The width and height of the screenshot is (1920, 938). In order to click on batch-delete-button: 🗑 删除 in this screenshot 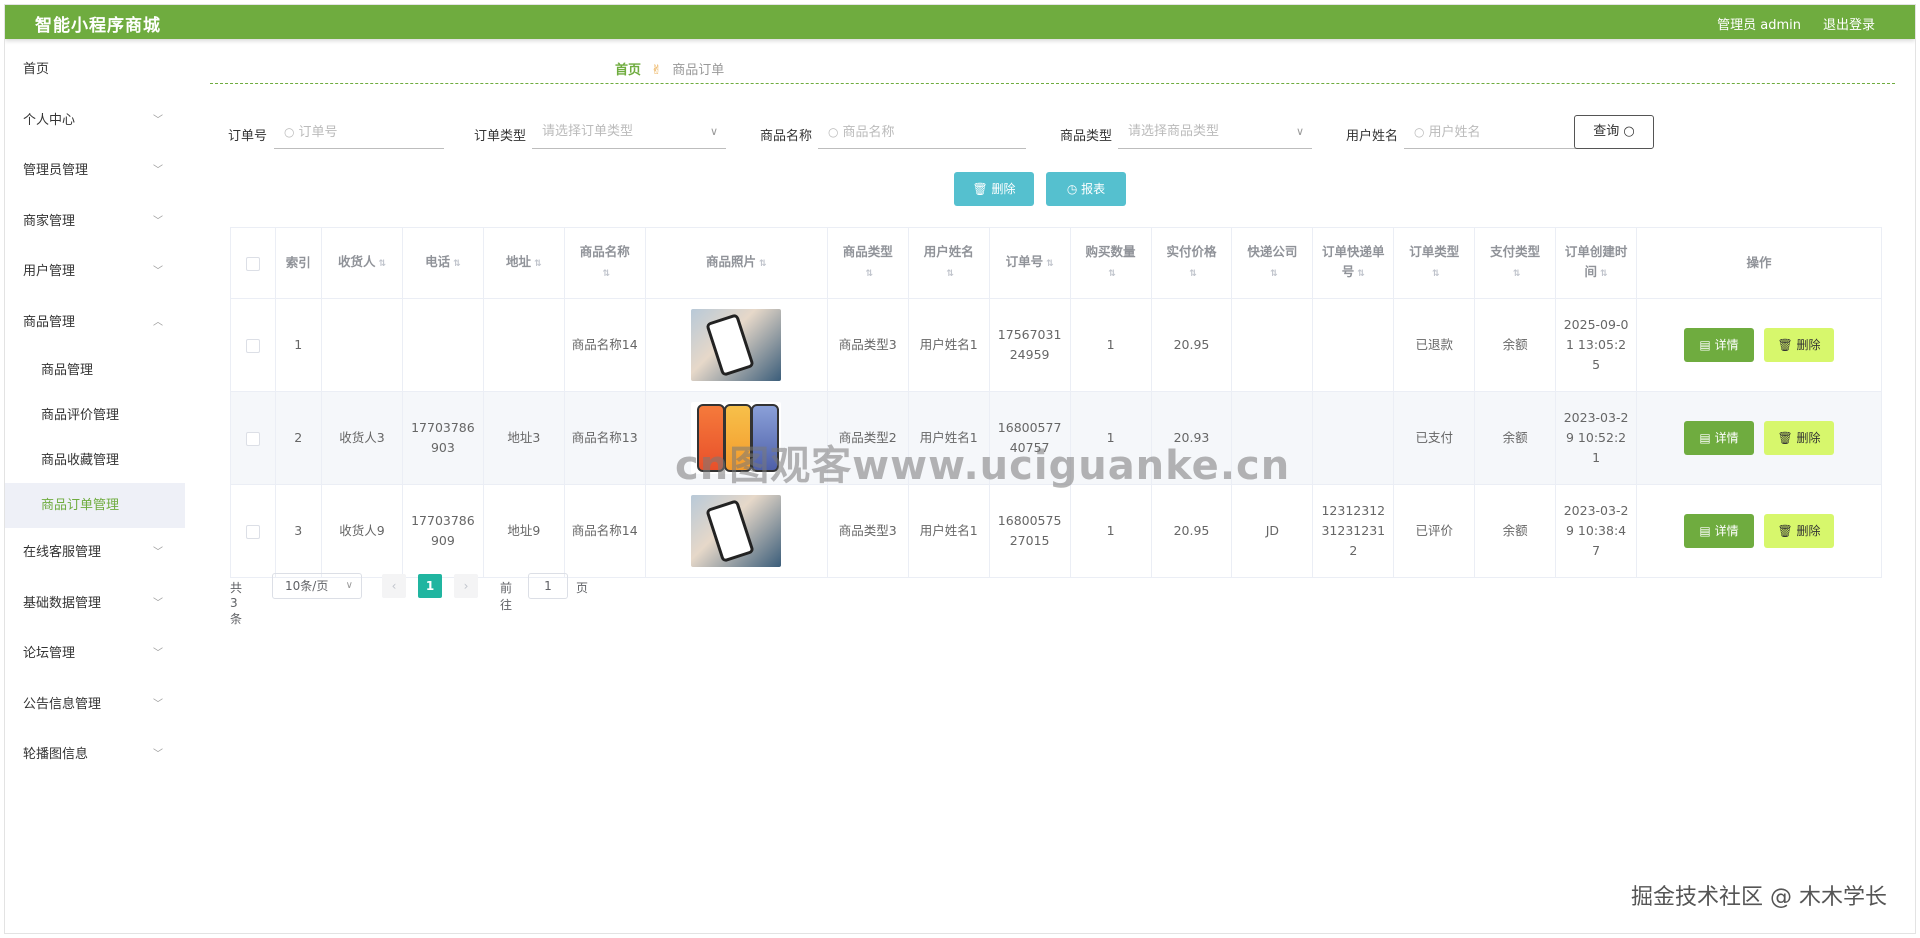, I will do `click(994, 189)`.